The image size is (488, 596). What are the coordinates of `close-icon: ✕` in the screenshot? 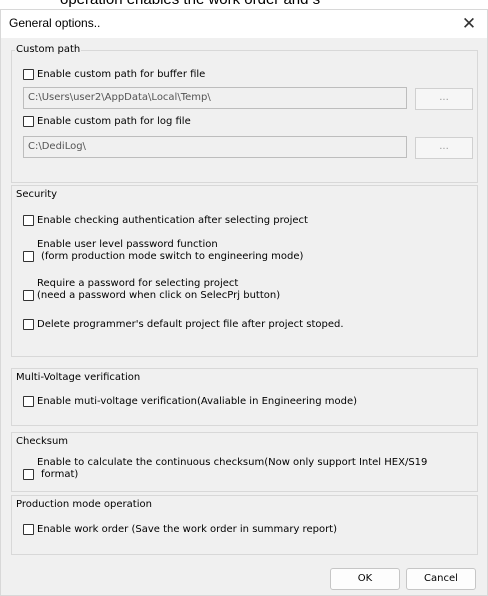 It's located at (469, 24).